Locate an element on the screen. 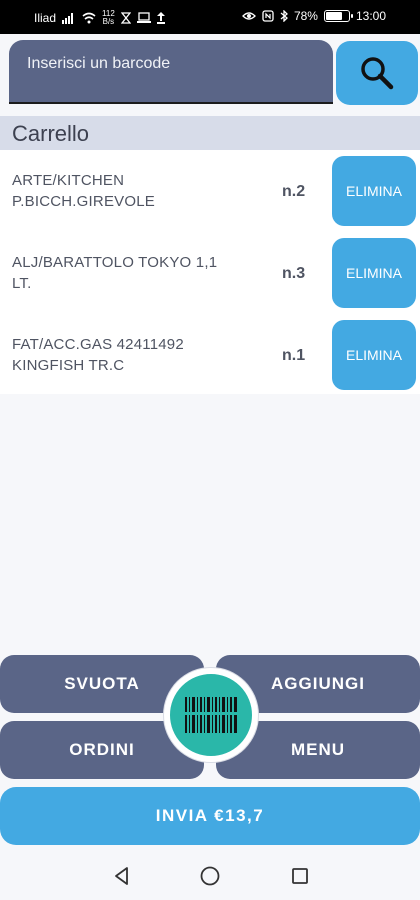  search-button is located at coordinates (377, 73).